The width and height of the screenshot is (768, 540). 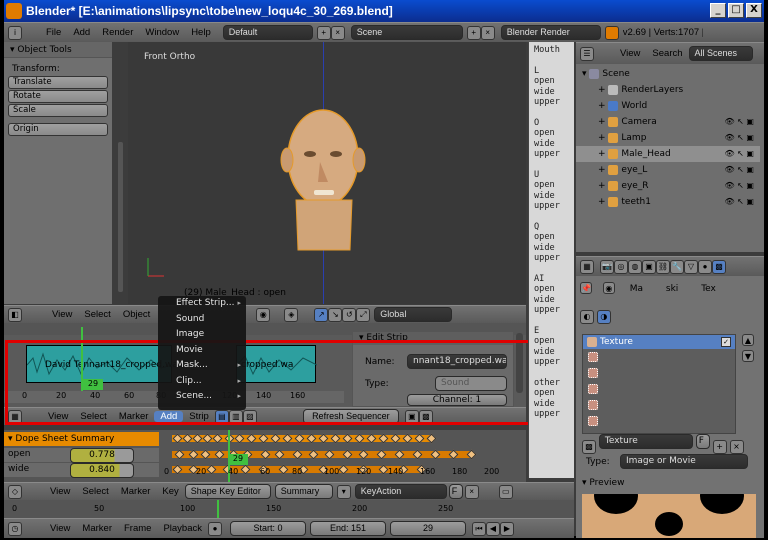 What do you see at coordinates (249, 416) in the screenshot?
I see `preview-icon: ▨` at bounding box center [249, 416].